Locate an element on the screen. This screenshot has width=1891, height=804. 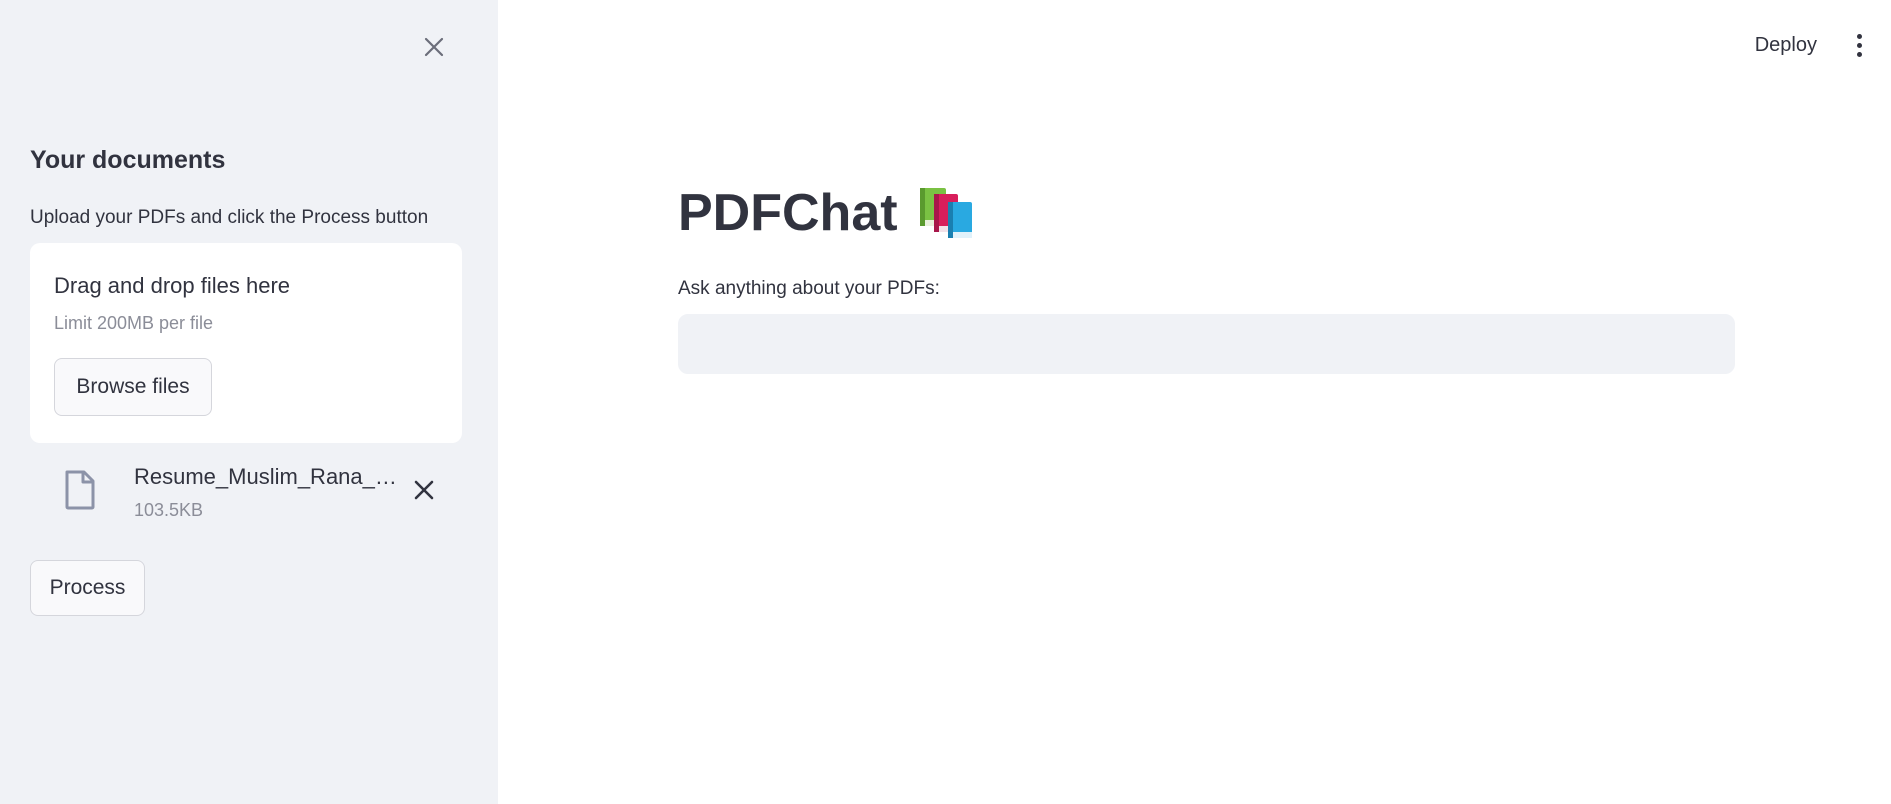
dropzone-title: Drag and drop files here is located at coordinates (172, 285).